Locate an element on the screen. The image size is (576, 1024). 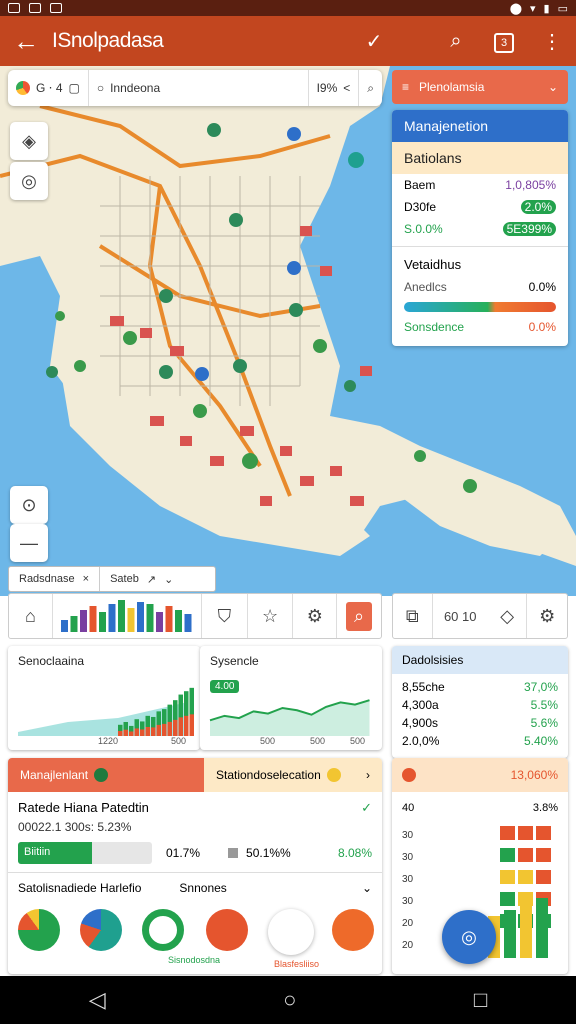
recent-square-icon: □ is located at coordinates (480, 1000).